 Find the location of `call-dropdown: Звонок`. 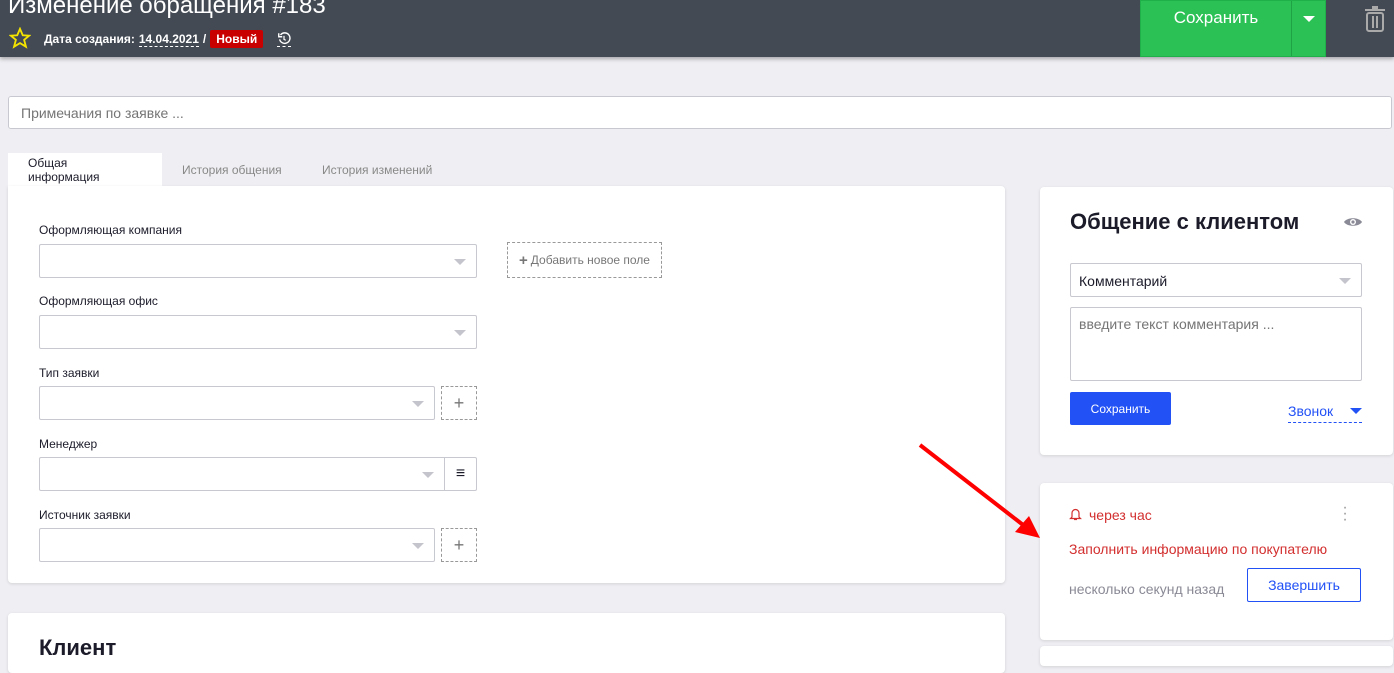

call-dropdown: Звонок is located at coordinates (1325, 413).